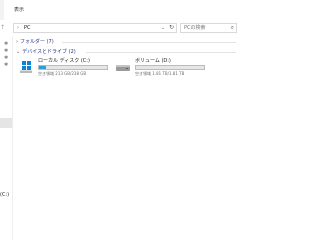 The image size is (320, 240). I want to click on group-label-folders: フォルダー (7), so click(37, 42).